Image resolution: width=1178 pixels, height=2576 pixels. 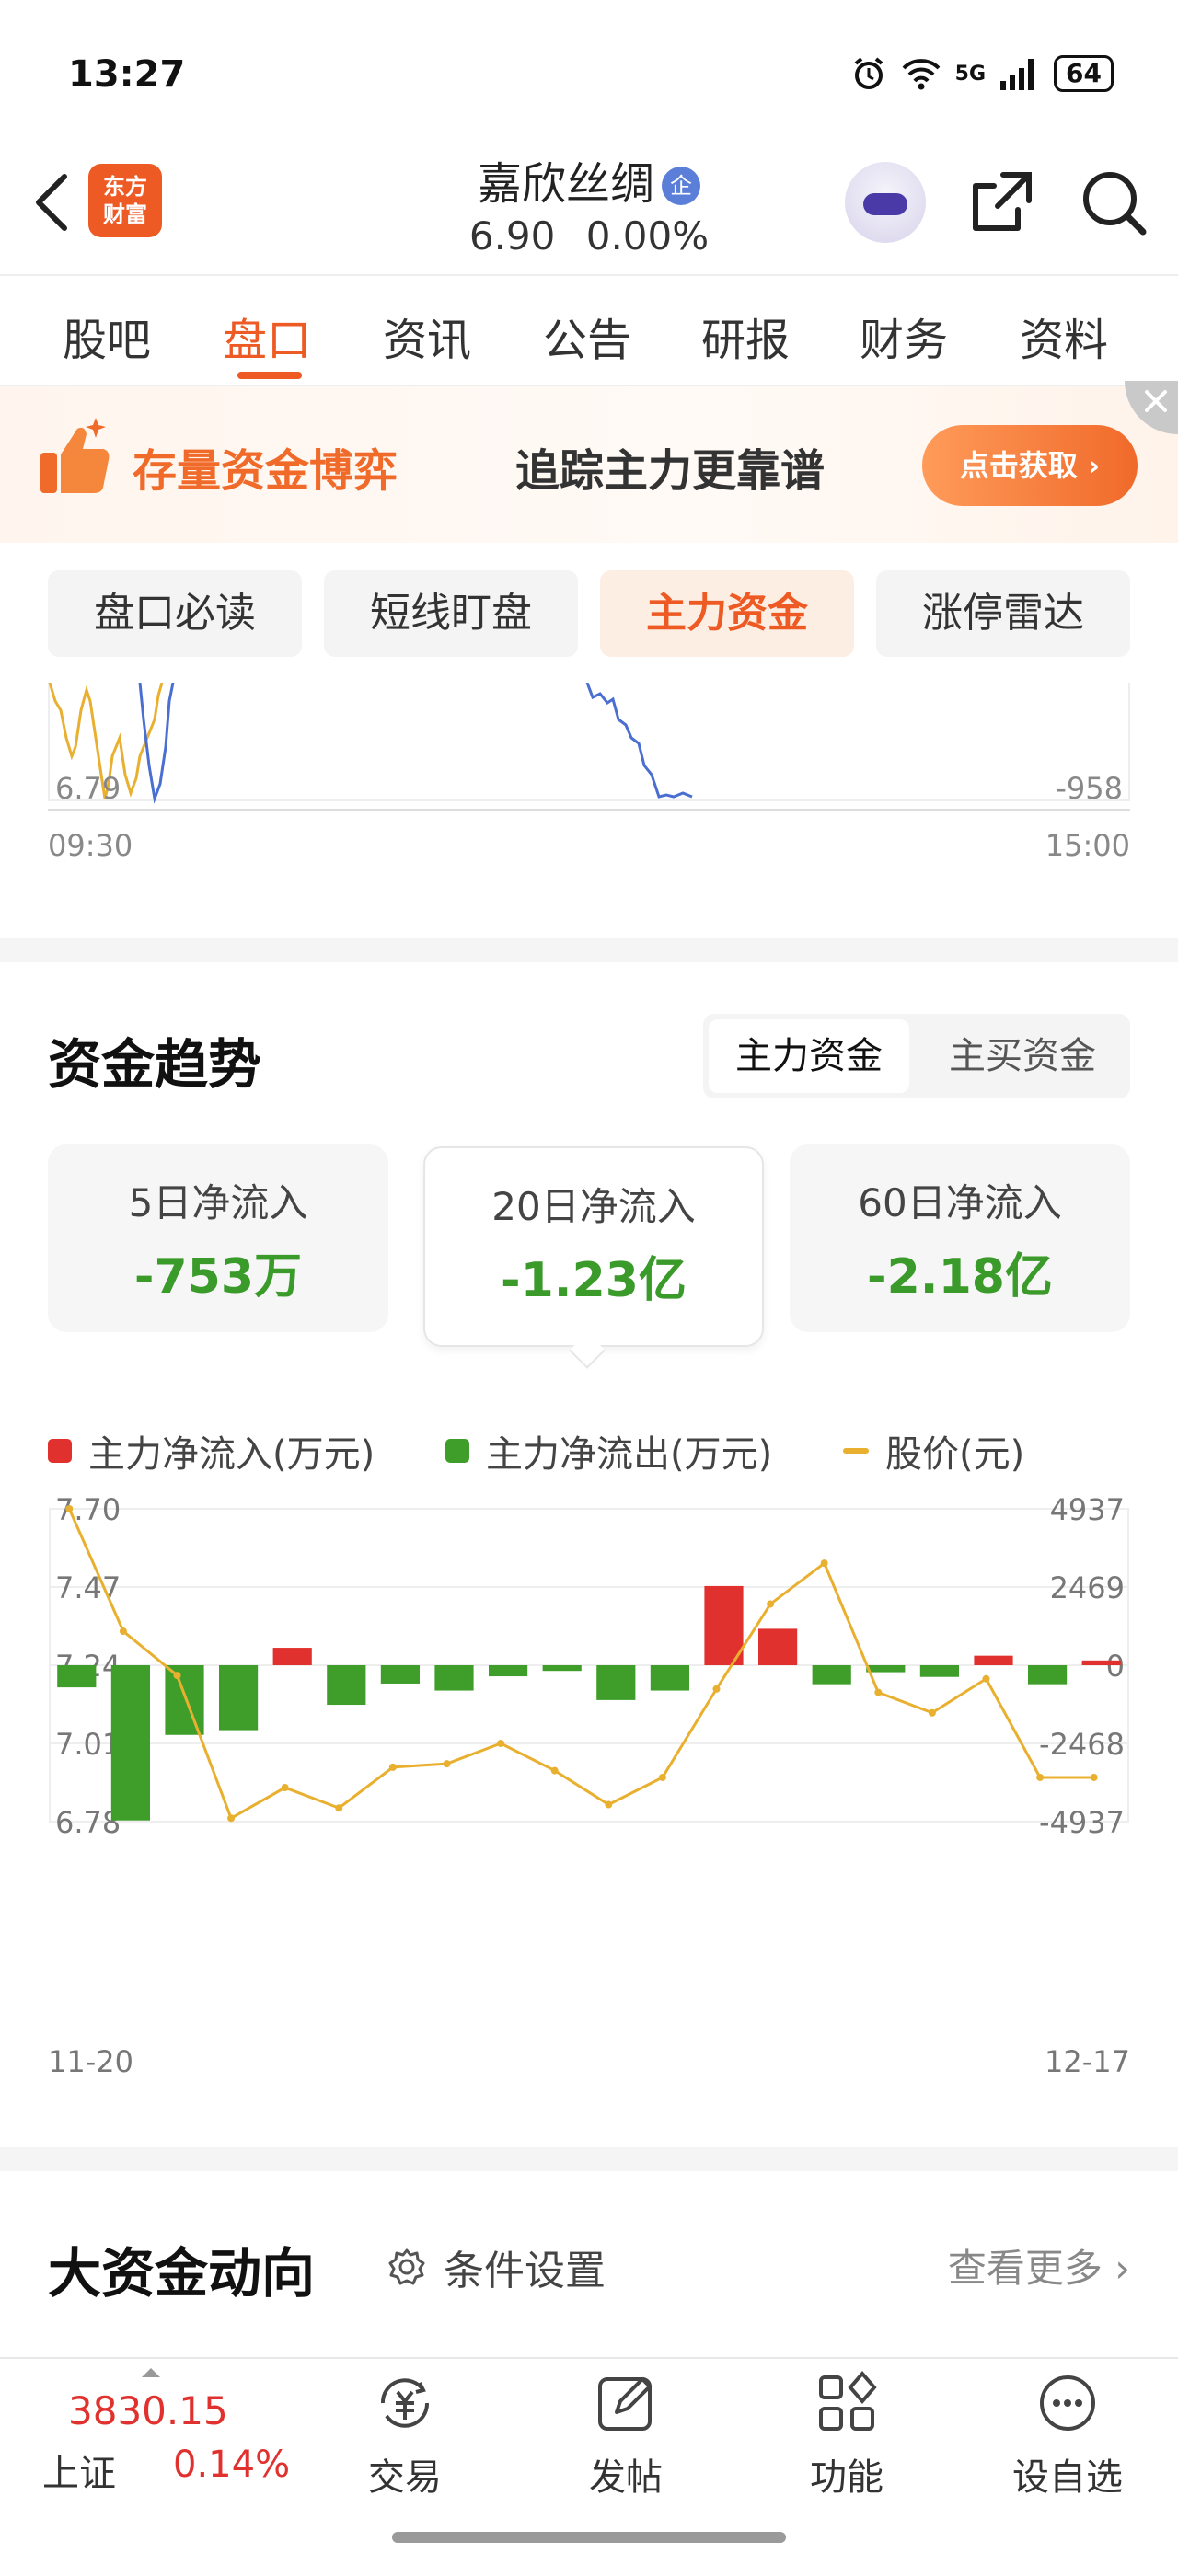 What do you see at coordinates (1019, 465) in the screenshot?
I see `banner-cta-label: 点击获取` at bounding box center [1019, 465].